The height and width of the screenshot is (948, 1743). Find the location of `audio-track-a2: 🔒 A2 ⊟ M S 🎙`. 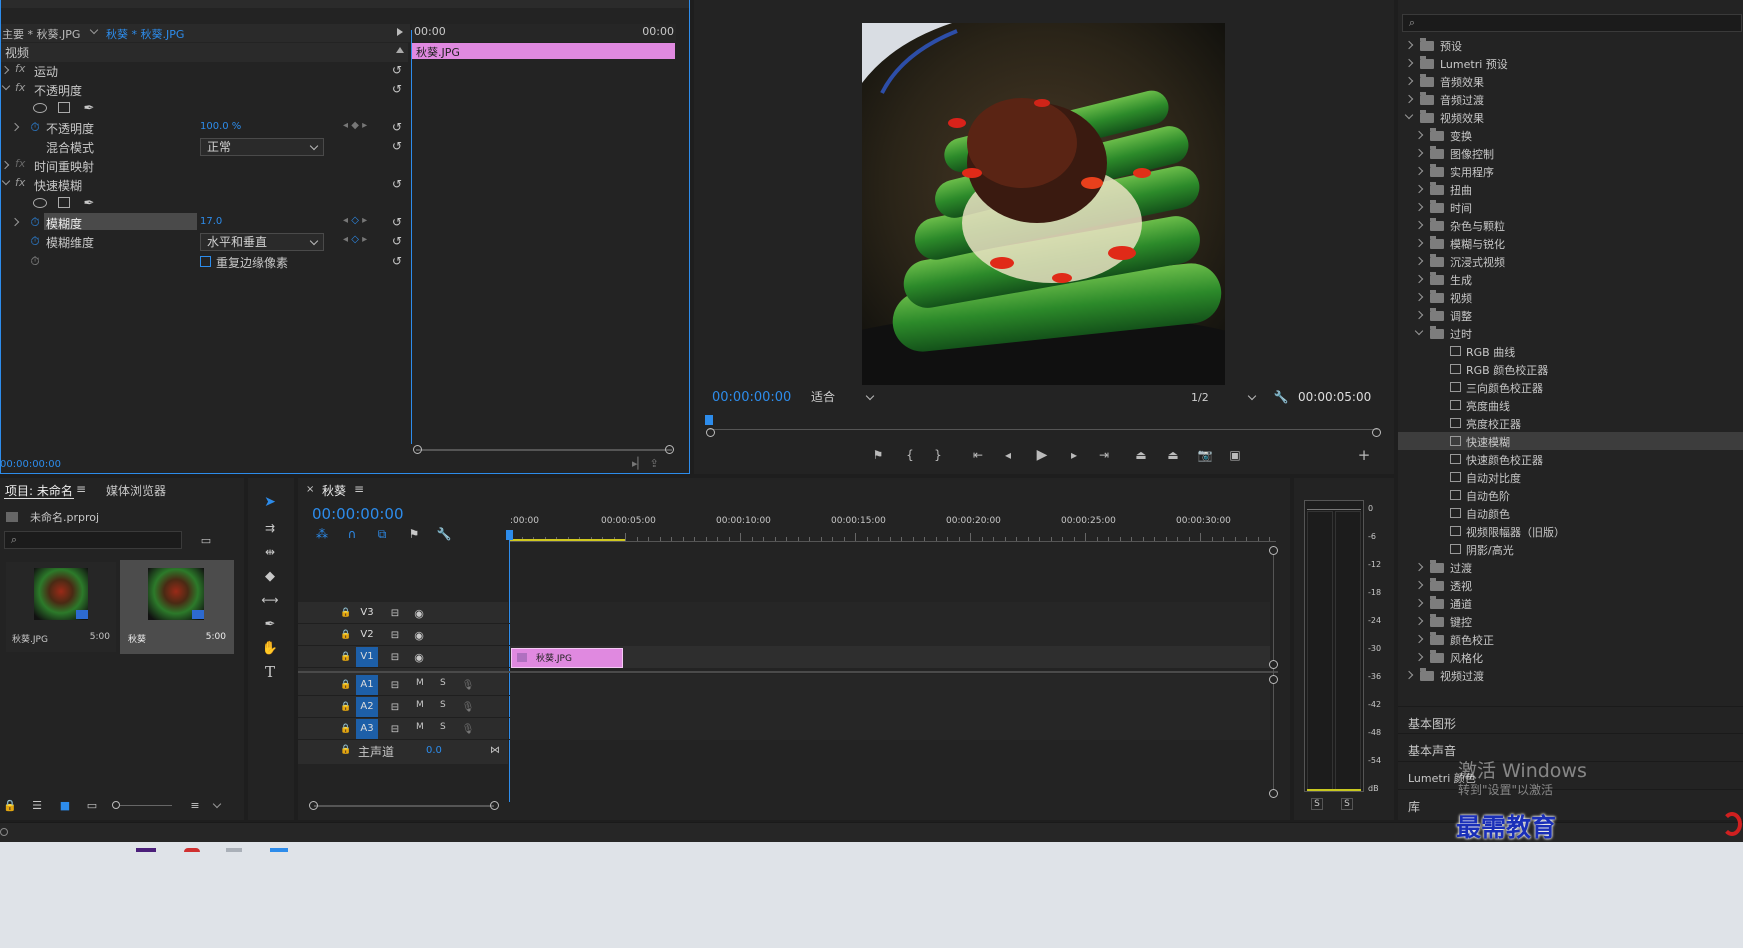

audio-track-a2: 🔒 A2 ⊟ M S 🎙 is located at coordinates (784, 707).